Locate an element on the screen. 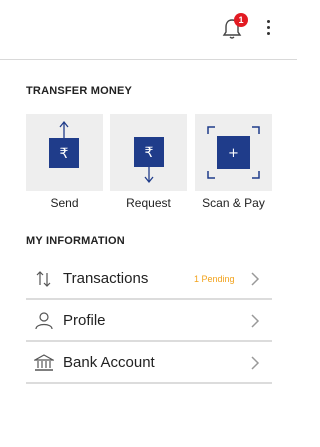 The height and width of the screenshot is (447, 320). send-label: Send is located at coordinates (64, 203).